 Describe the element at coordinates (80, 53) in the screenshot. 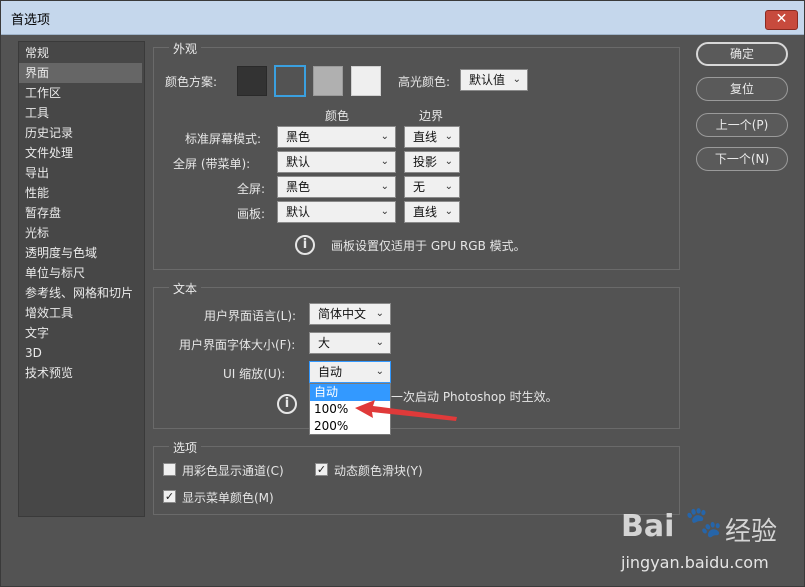

I see `sidebar-item-general: 常规` at that location.